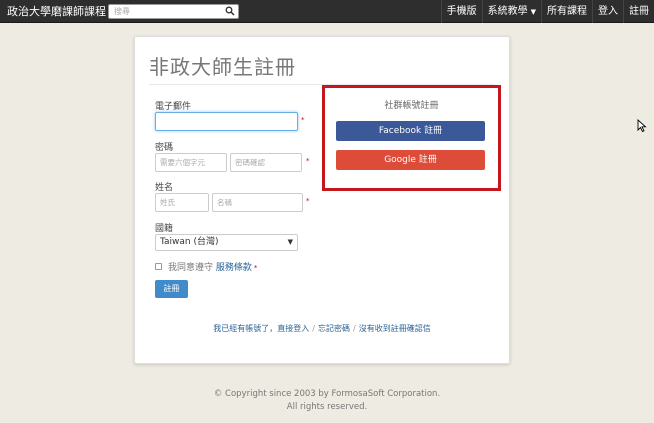 The width and height of the screenshot is (654, 423). What do you see at coordinates (327, 11) in the screenshot?
I see `top-navbar: 政治大學磨課師課程 搜尋 手機版 系統教學 ▼ 所有課程 登入 註冊` at bounding box center [327, 11].